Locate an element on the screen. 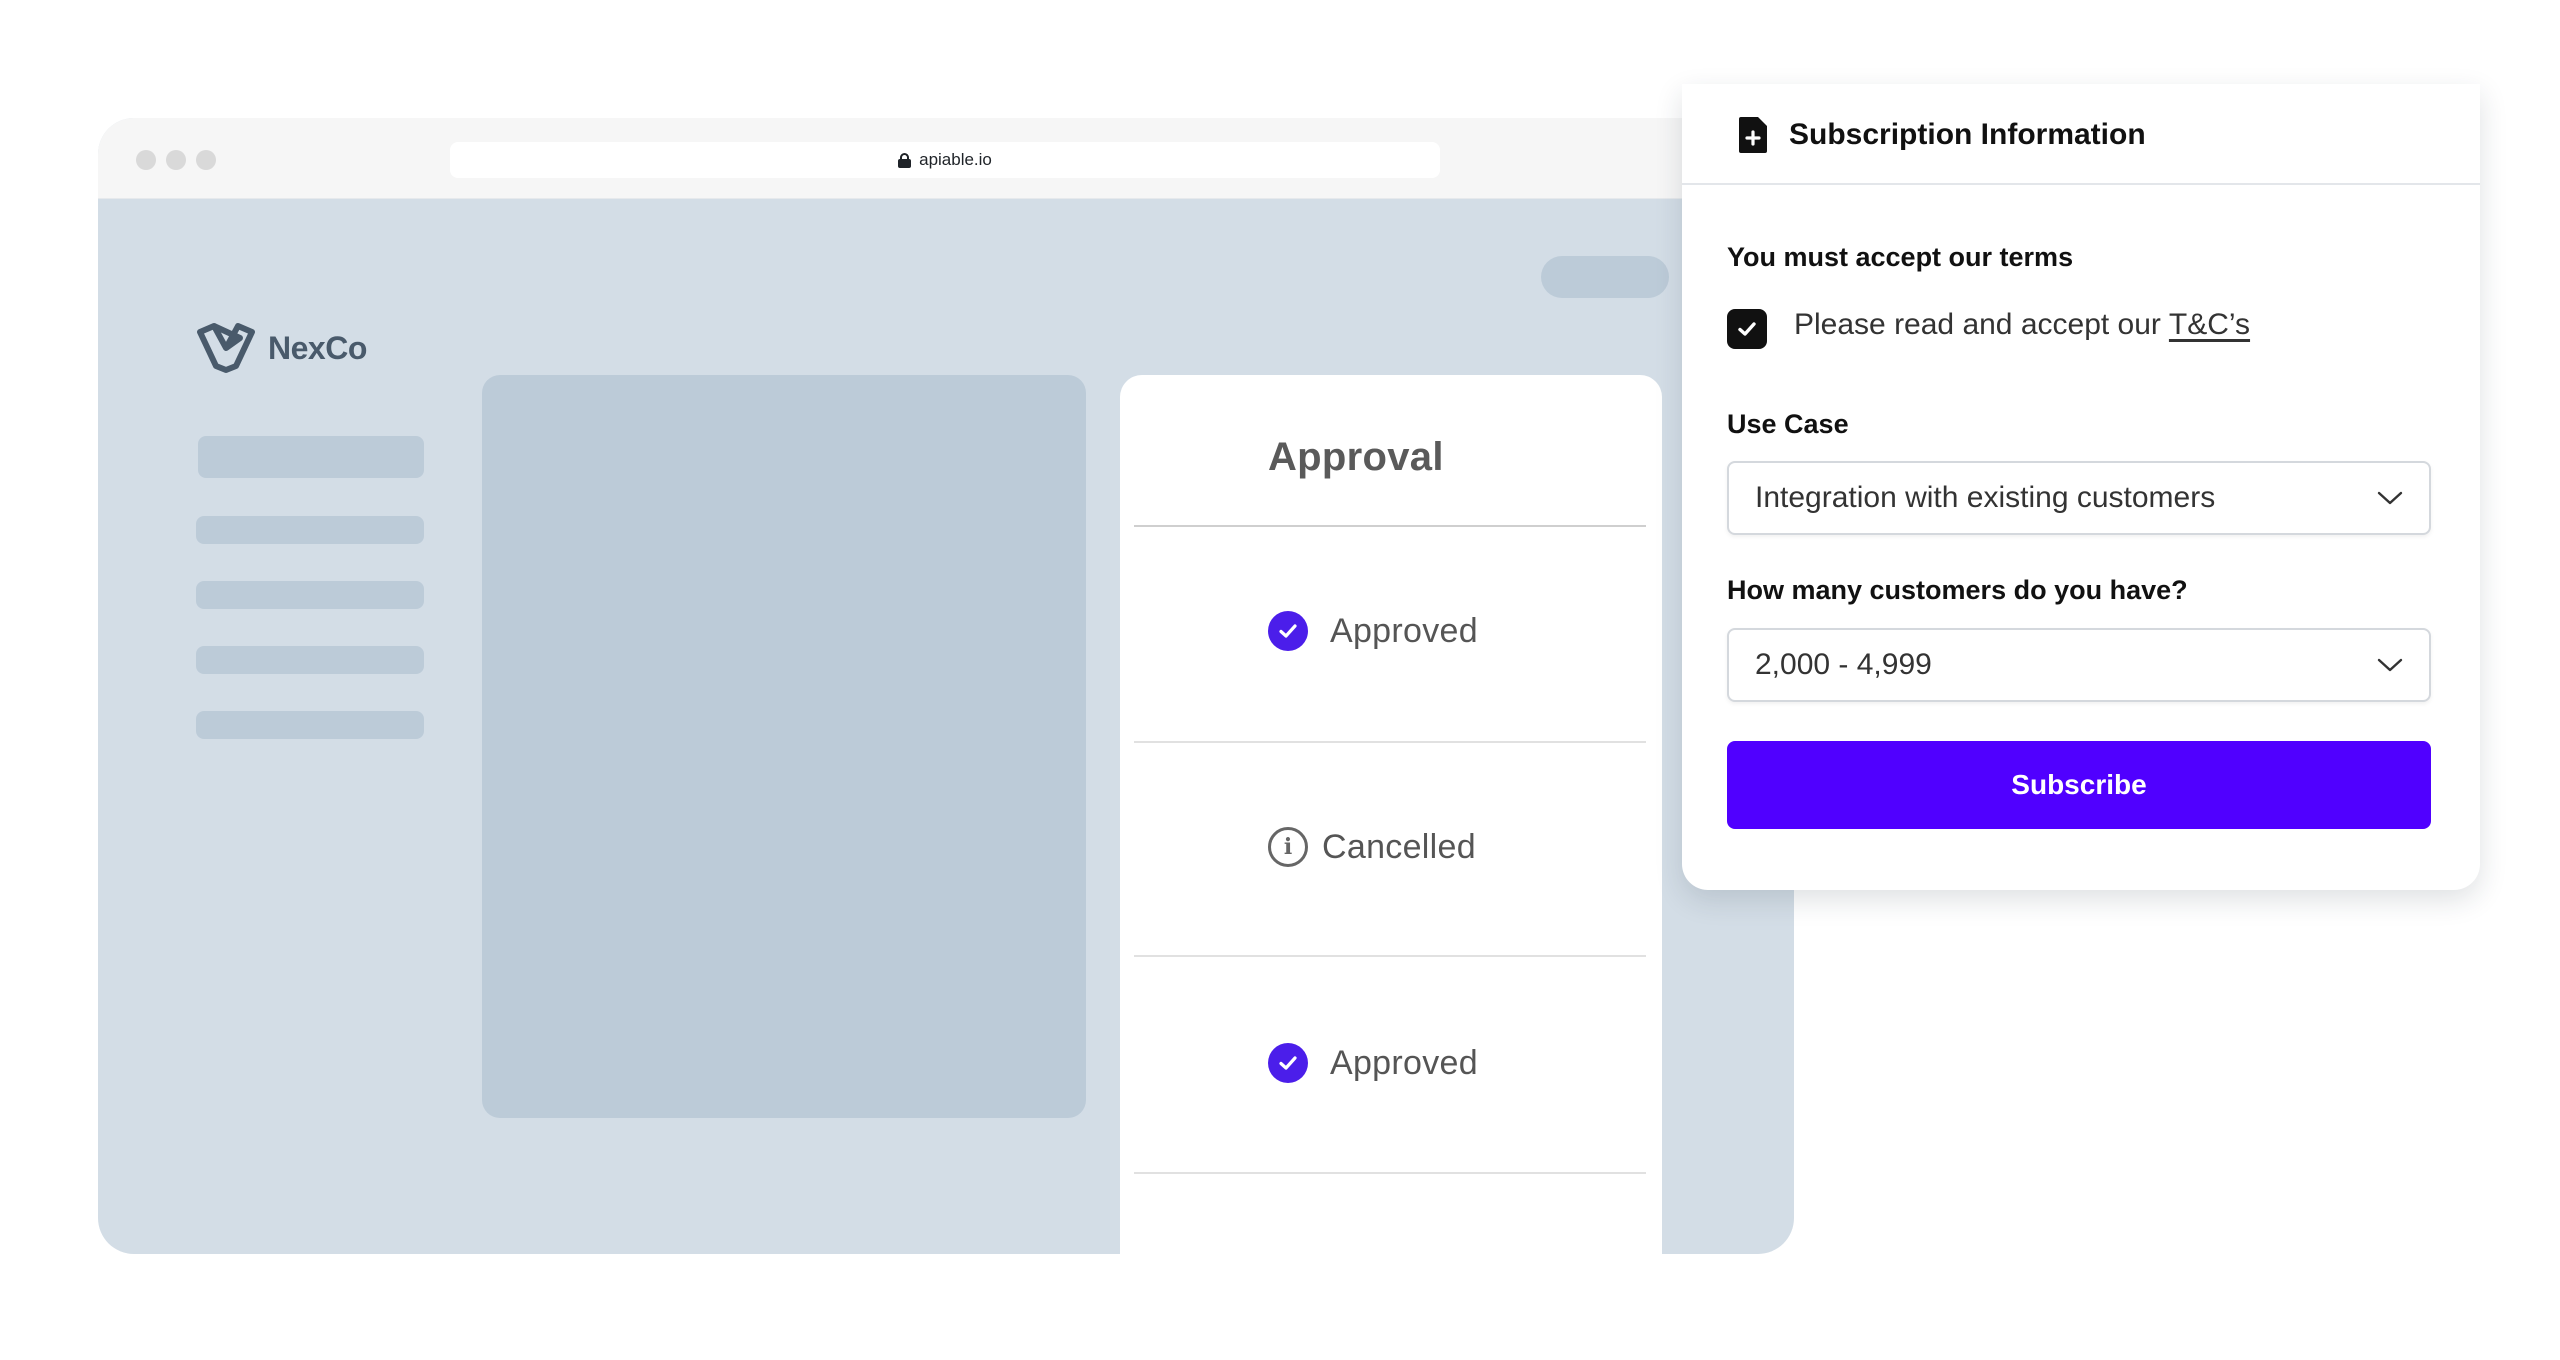 This screenshot has width=2560, height=1360. subscription-header: Subscription Information is located at coordinates (2081, 134).